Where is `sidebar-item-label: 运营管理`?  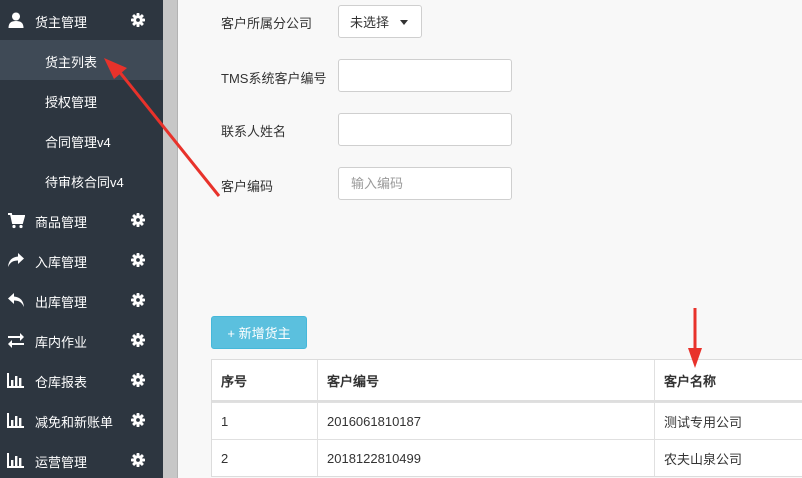 sidebar-item-label: 运营管理 is located at coordinates (61, 462).